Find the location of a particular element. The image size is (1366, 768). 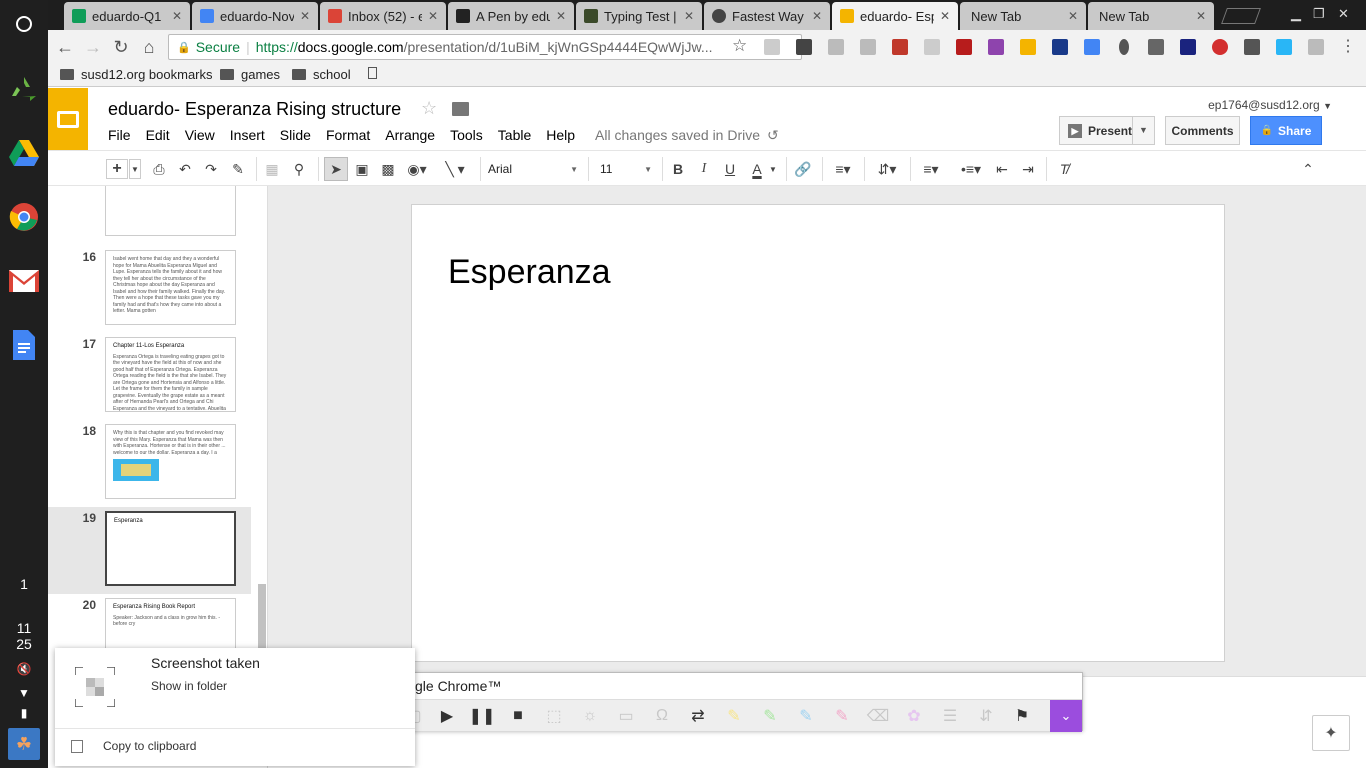

highlighter-blue-icon: ✎ is located at coordinates (806, 716).